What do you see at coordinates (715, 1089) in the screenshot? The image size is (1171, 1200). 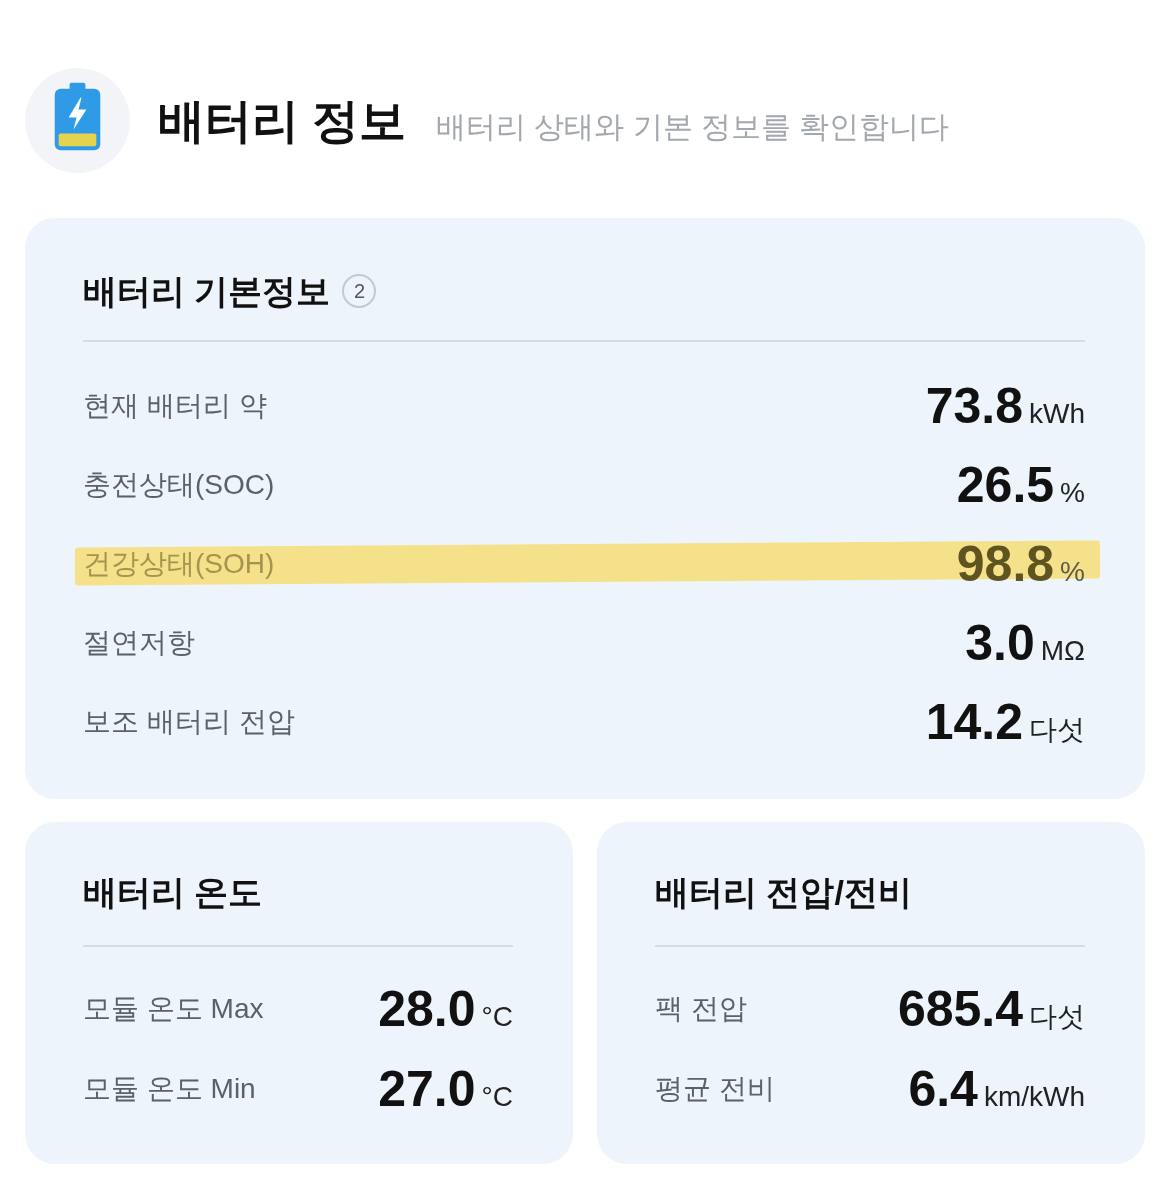 I see `metric-label: 평균 전비` at bounding box center [715, 1089].